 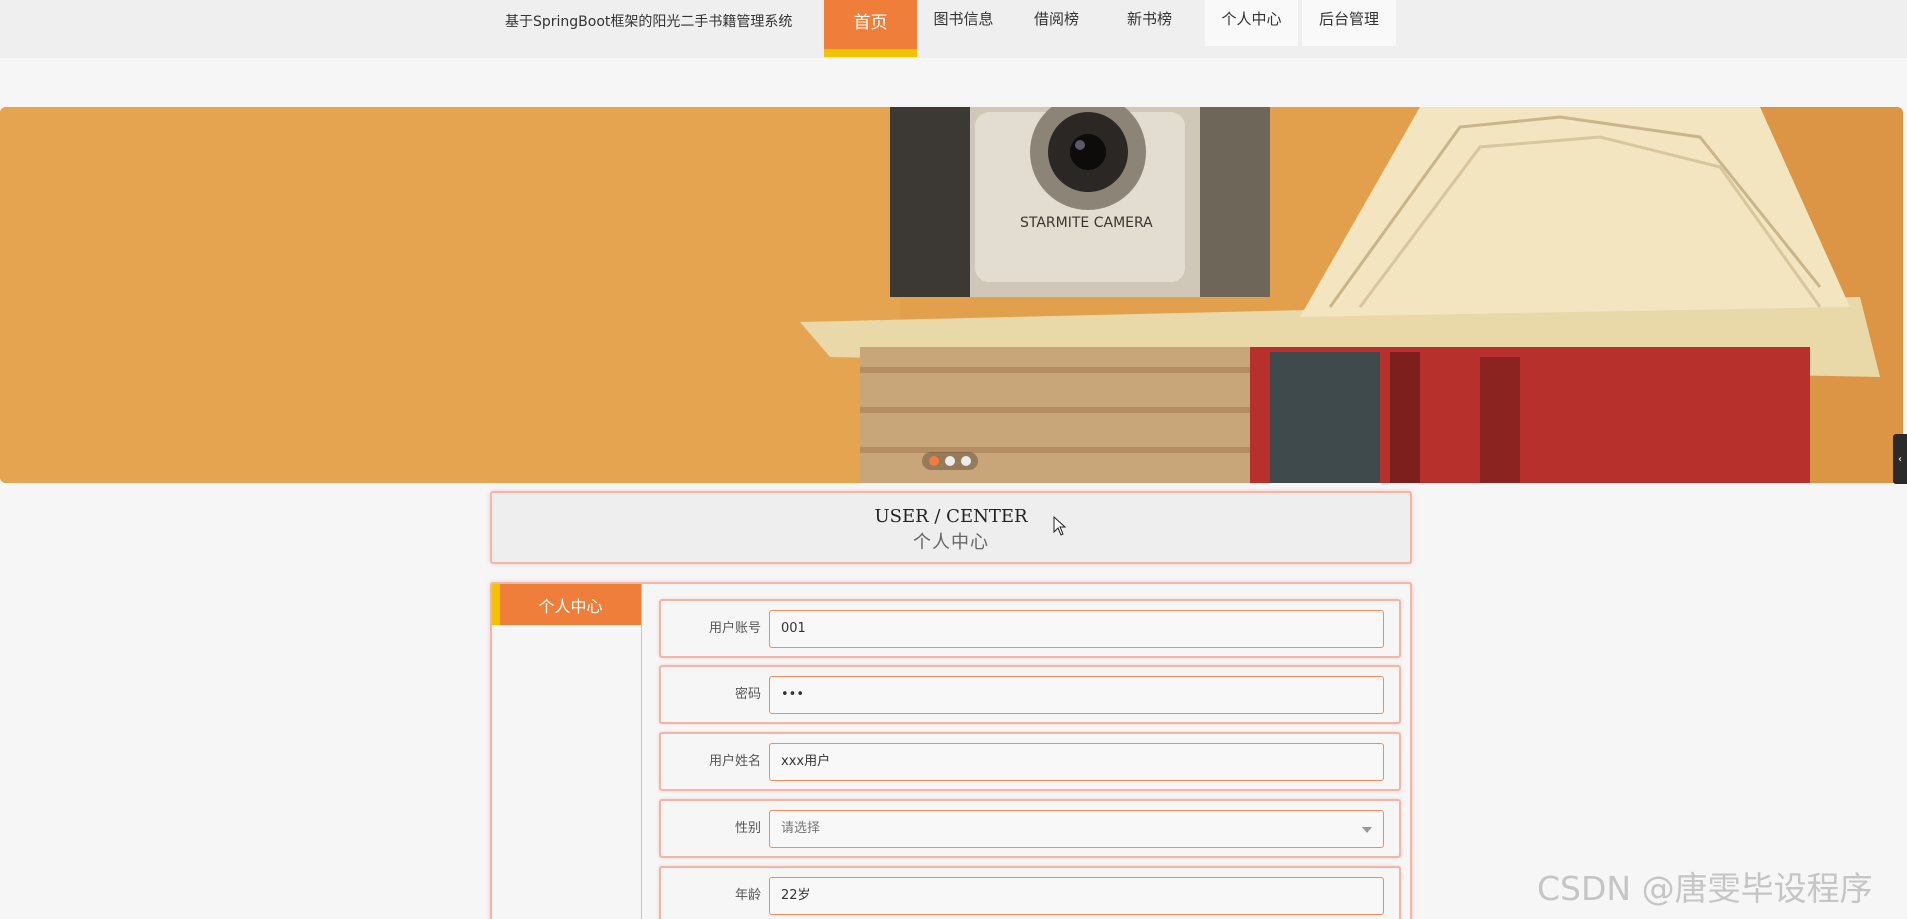 What do you see at coordinates (734, 761) in the screenshot?
I see `name-label: 用户姓名` at bounding box center [734, 761].